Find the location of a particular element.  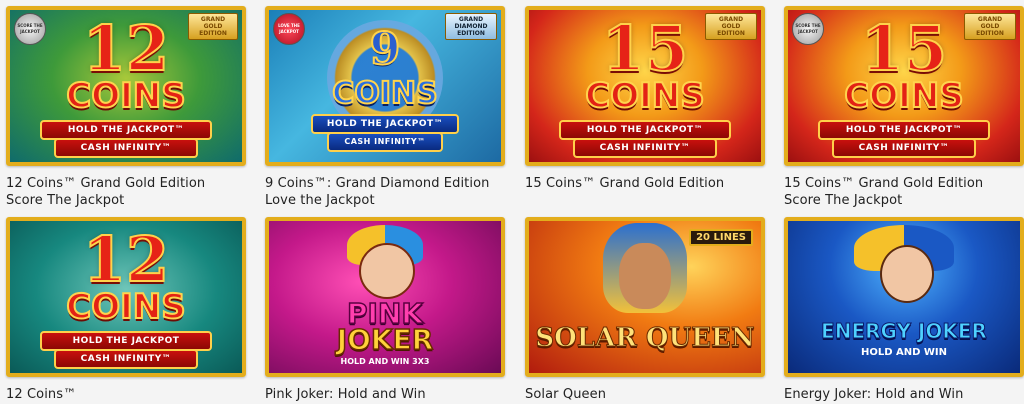

lines-badge: 20 LINES is located at coordinates (721, 237).